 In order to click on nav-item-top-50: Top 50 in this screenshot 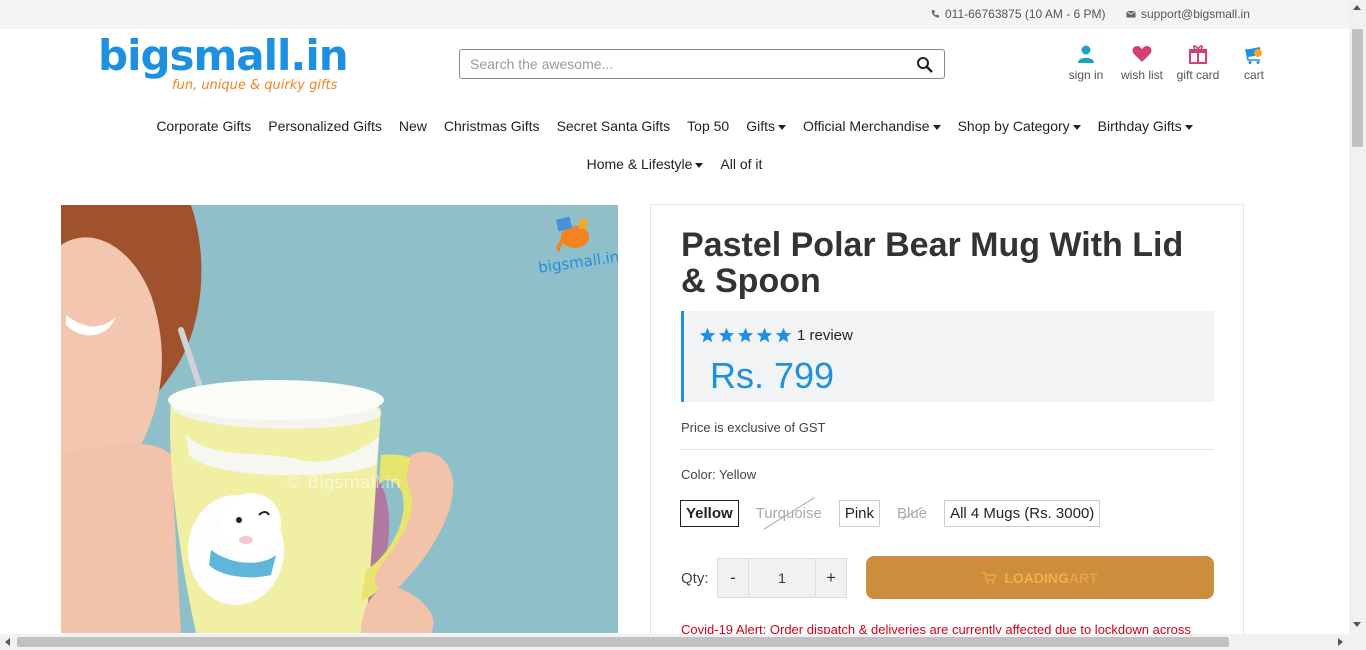, I will do `click(708, 126)`.